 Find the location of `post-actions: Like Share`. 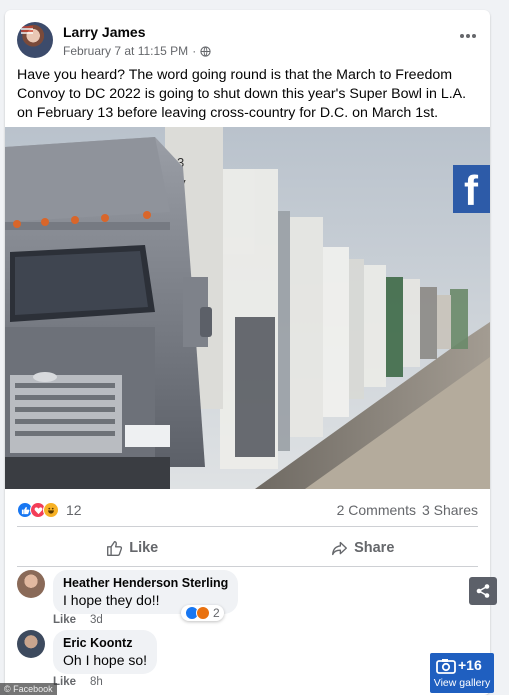

post-actions: Like Share is located at coordinates (247, 548).